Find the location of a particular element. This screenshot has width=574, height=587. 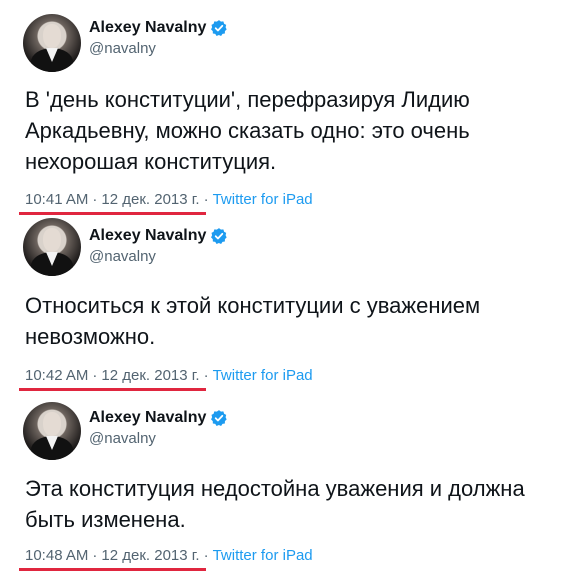

tweet-time: 10:42 AM is located at coordinates (56, 375).